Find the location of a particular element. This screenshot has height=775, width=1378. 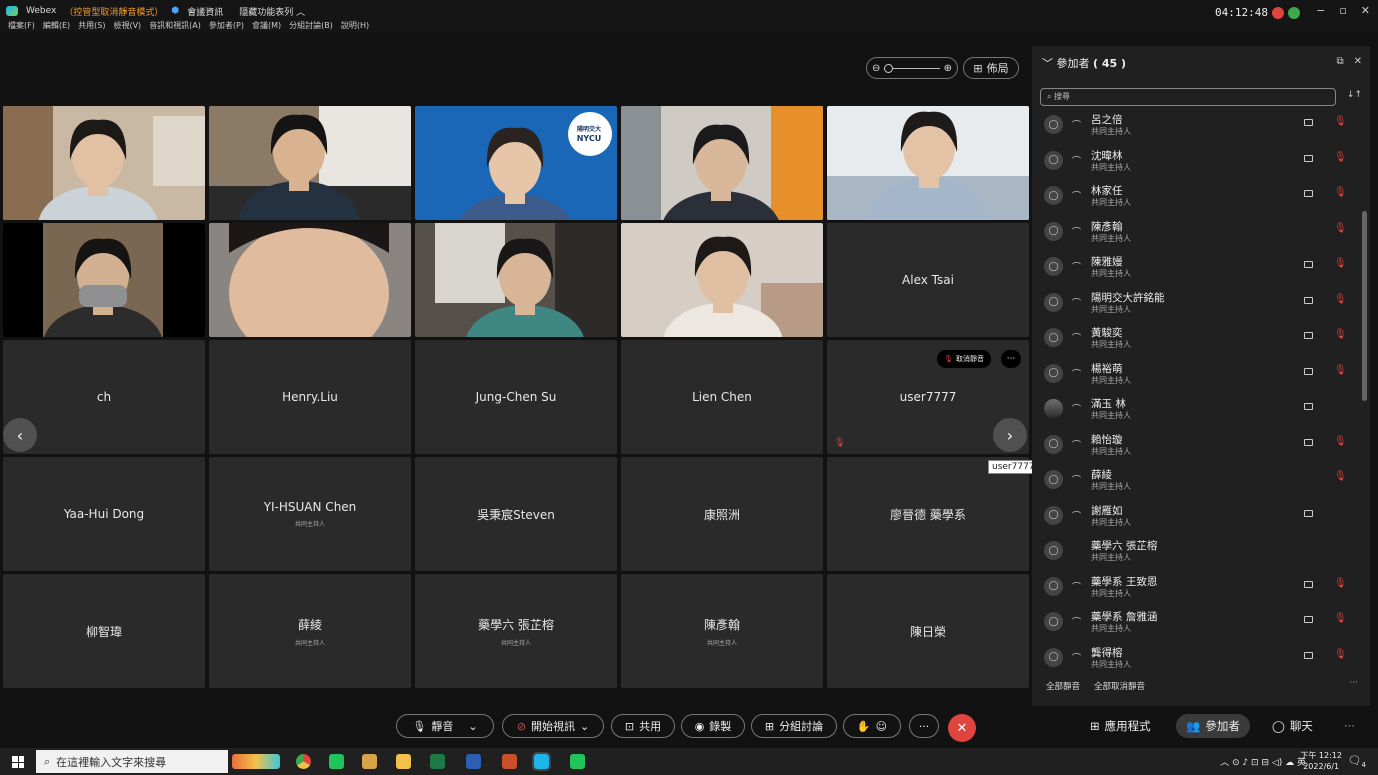

participant-video-tile: 陽明交大 NYCU is located at coordinates (516, 163).